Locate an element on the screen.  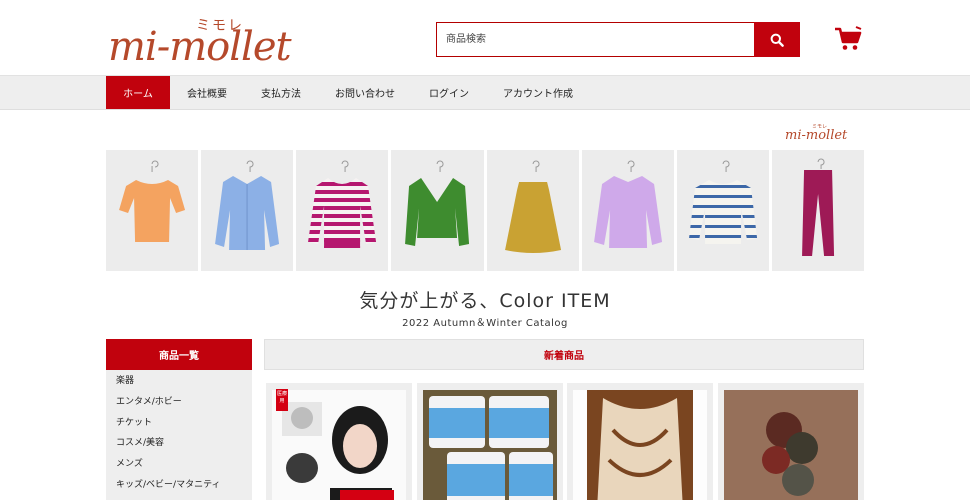
nav-home: ホーム is located at coordinates (138, 92).